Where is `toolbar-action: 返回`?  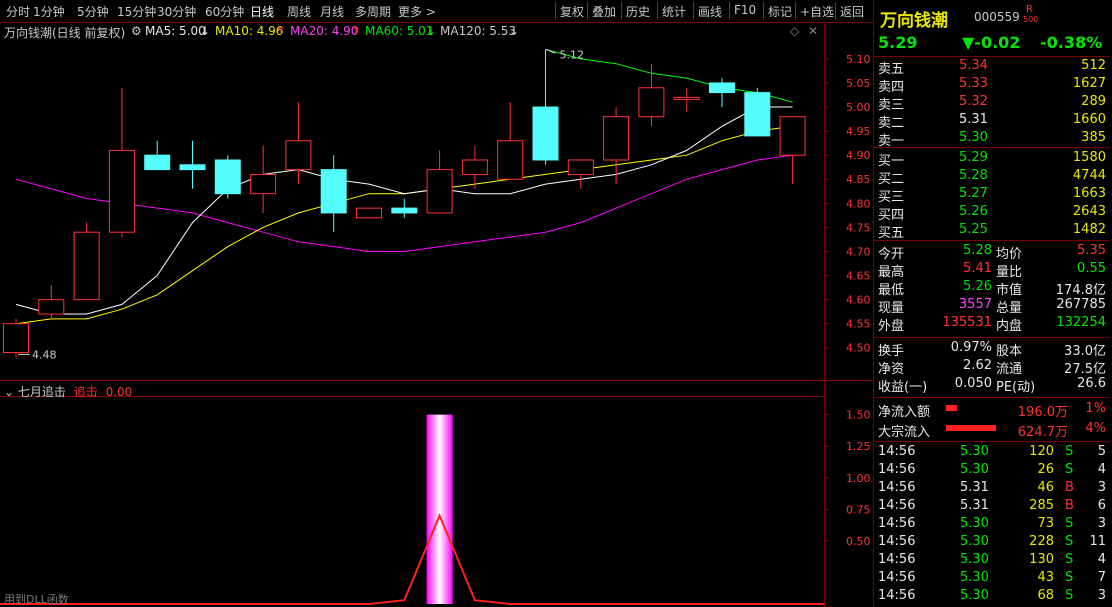
toolbar-action: 返回 is located at coordinates (852, 11).